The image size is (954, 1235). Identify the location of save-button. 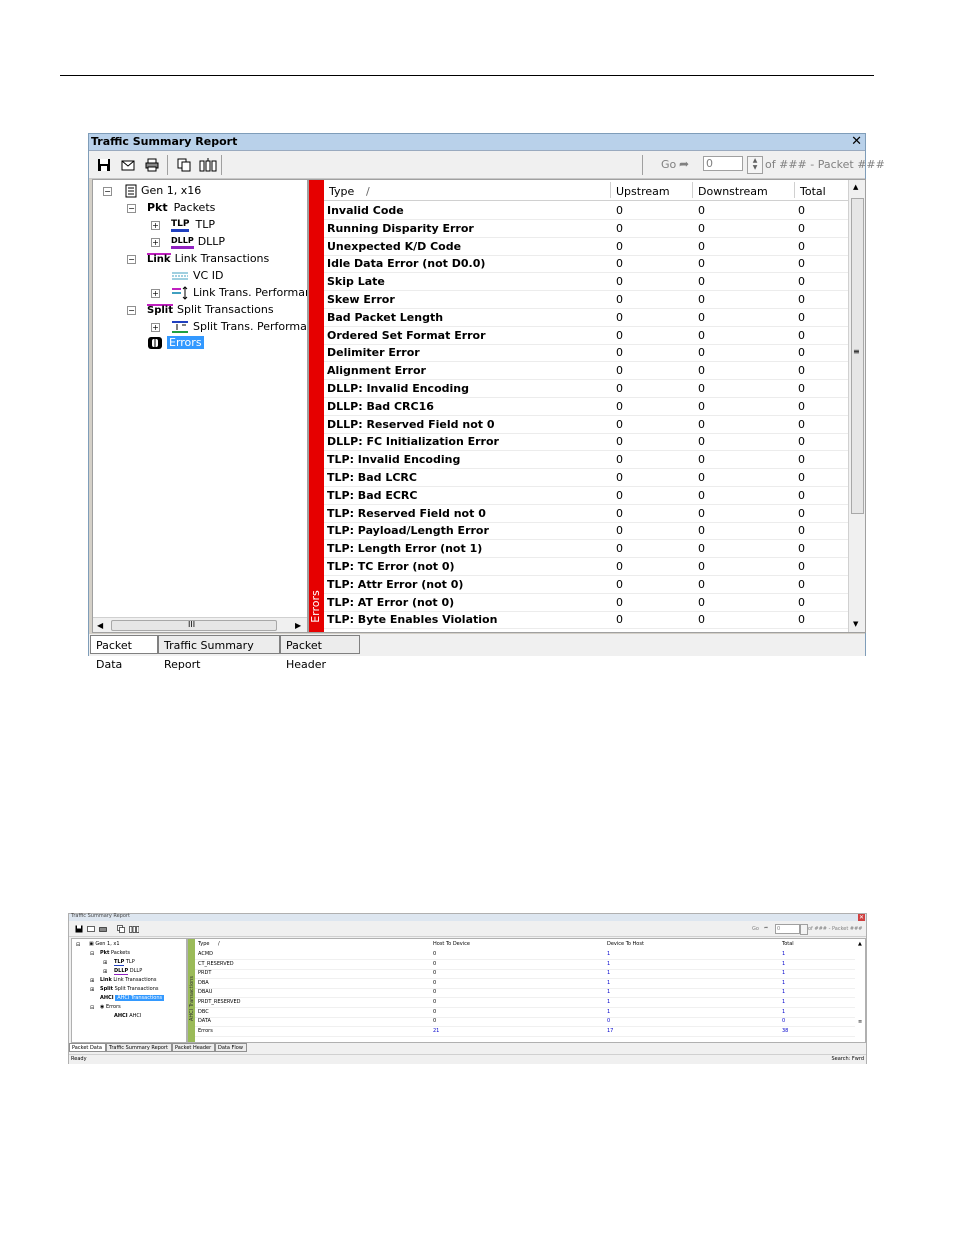
(105, 165).